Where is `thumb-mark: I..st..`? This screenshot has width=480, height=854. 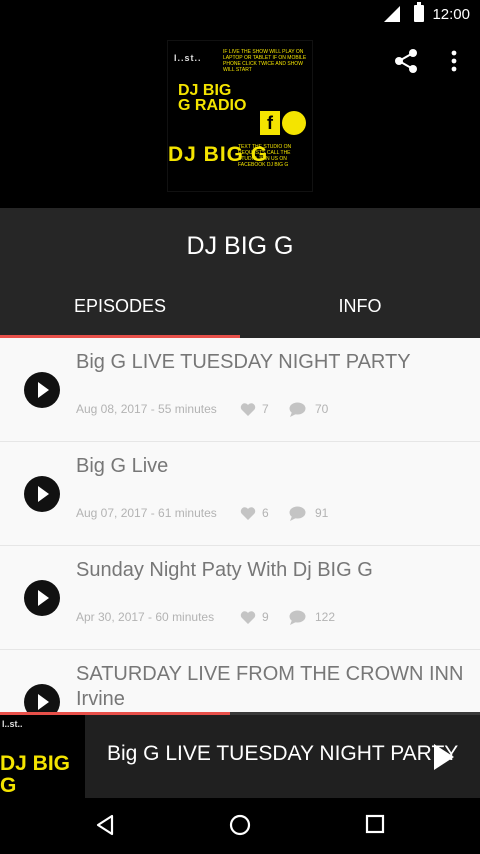 thumb-mark: I..st.. is located at coordinates (12, 724).